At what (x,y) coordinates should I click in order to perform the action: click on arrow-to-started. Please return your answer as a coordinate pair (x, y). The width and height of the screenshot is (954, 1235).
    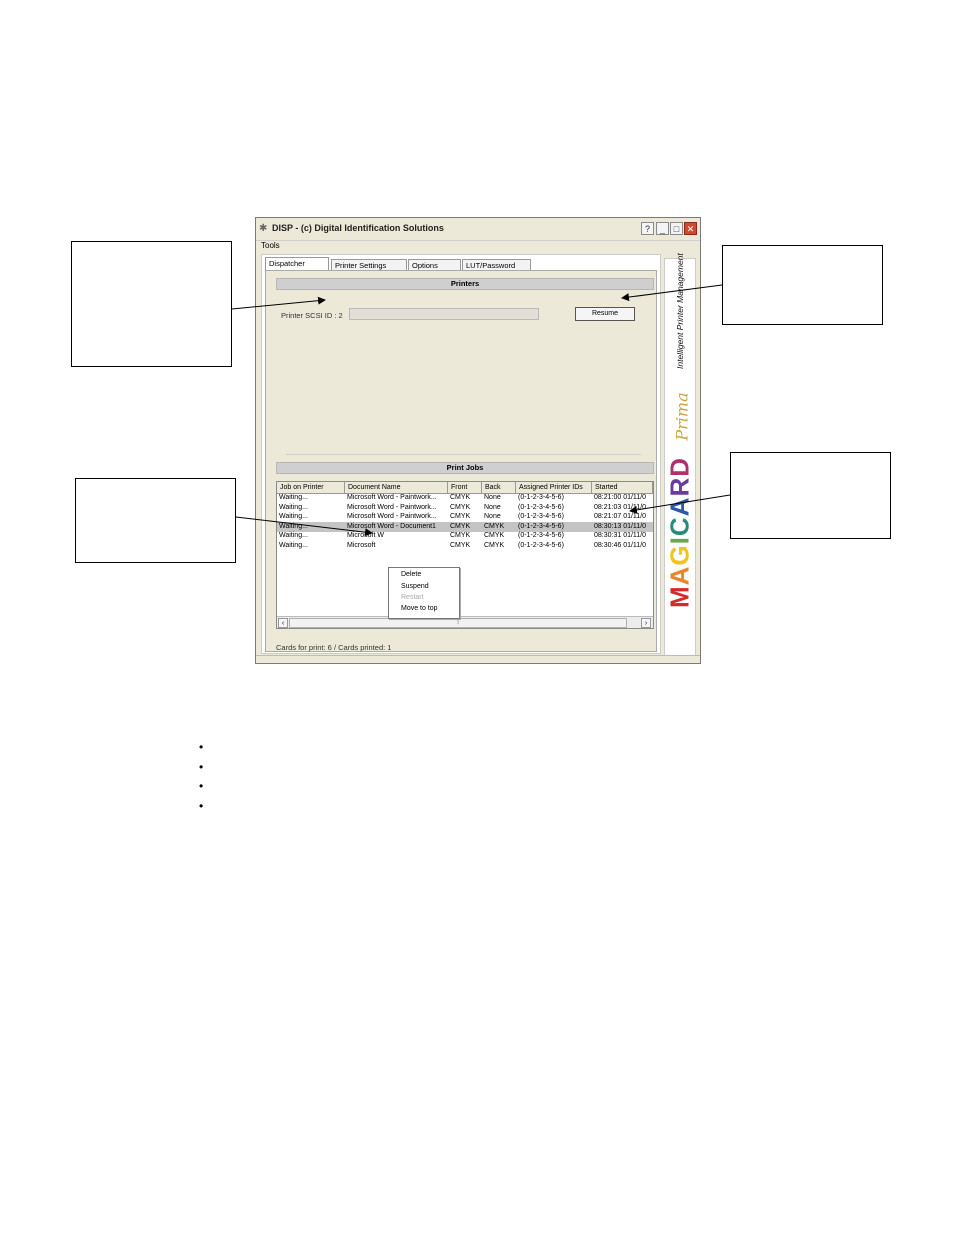
    Looking at the image, I should click on (680, 504).